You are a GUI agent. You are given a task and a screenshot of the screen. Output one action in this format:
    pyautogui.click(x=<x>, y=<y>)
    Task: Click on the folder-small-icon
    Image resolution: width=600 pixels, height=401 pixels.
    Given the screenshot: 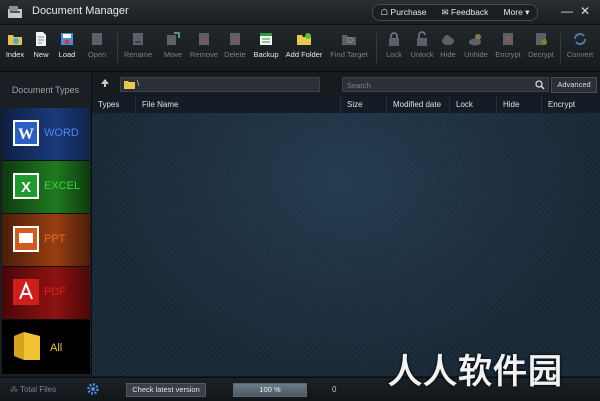 What is the action you would take?
    pyautogui.click(x=129, y=85)
    